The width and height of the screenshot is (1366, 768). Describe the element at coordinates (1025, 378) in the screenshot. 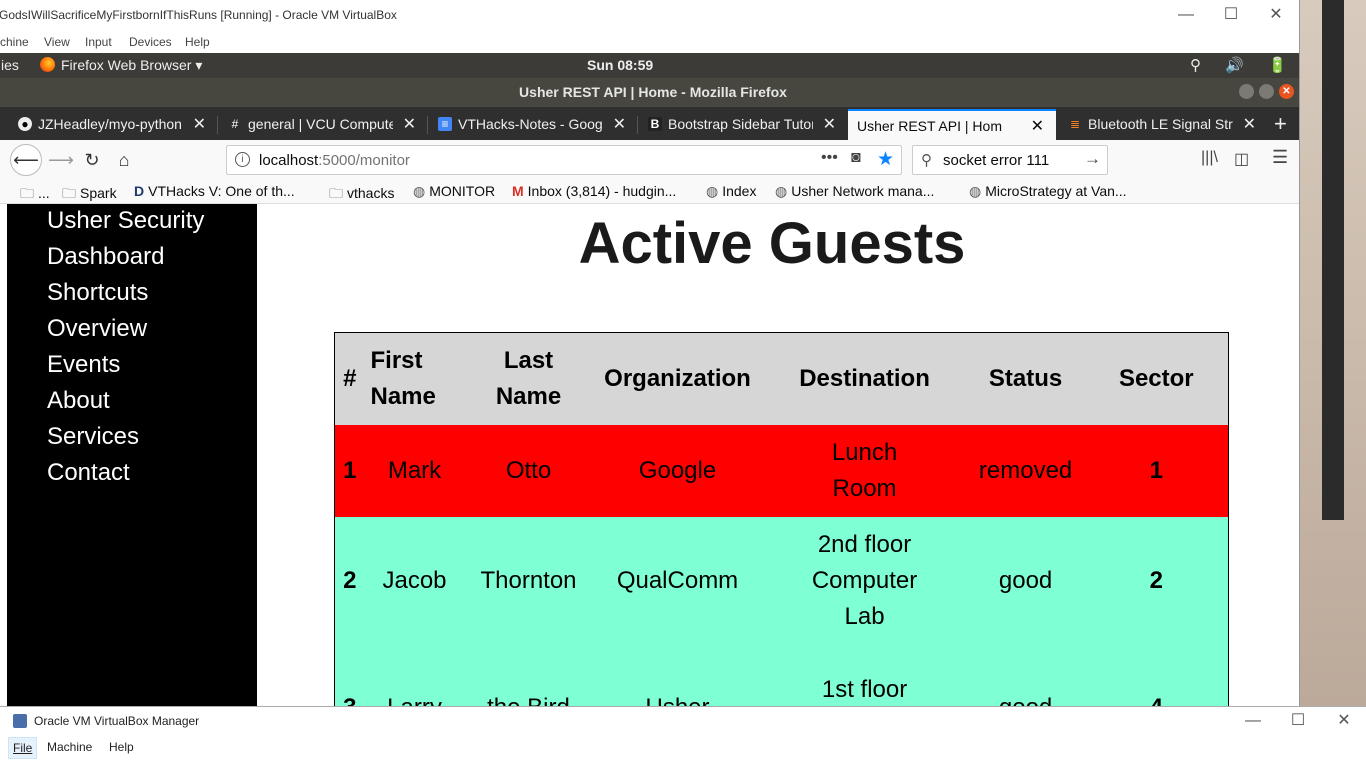

I see `col-header-status: Status` at that location.